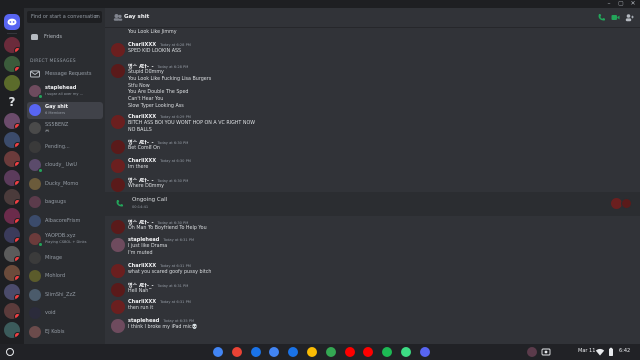  I want to click on message-requests-button: Message Requests, so click(65, 74).